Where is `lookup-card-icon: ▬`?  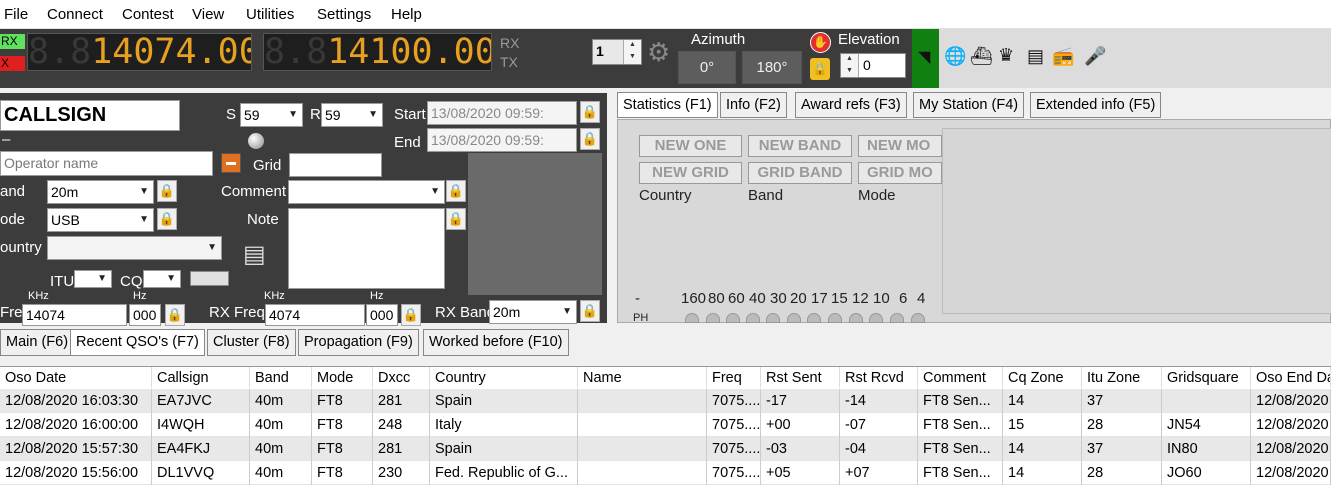 lookup-card-icon: ▬ is located at coordinates (231, 163).